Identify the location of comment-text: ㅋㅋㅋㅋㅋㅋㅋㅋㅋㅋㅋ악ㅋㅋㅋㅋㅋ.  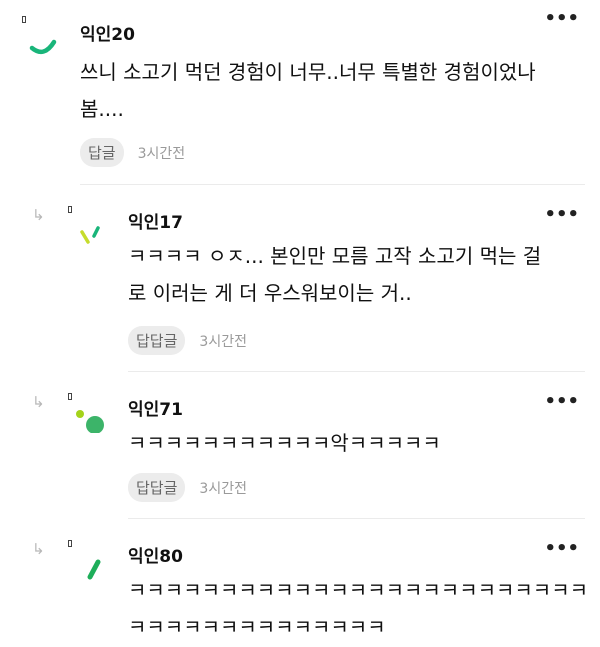
(284, 443).